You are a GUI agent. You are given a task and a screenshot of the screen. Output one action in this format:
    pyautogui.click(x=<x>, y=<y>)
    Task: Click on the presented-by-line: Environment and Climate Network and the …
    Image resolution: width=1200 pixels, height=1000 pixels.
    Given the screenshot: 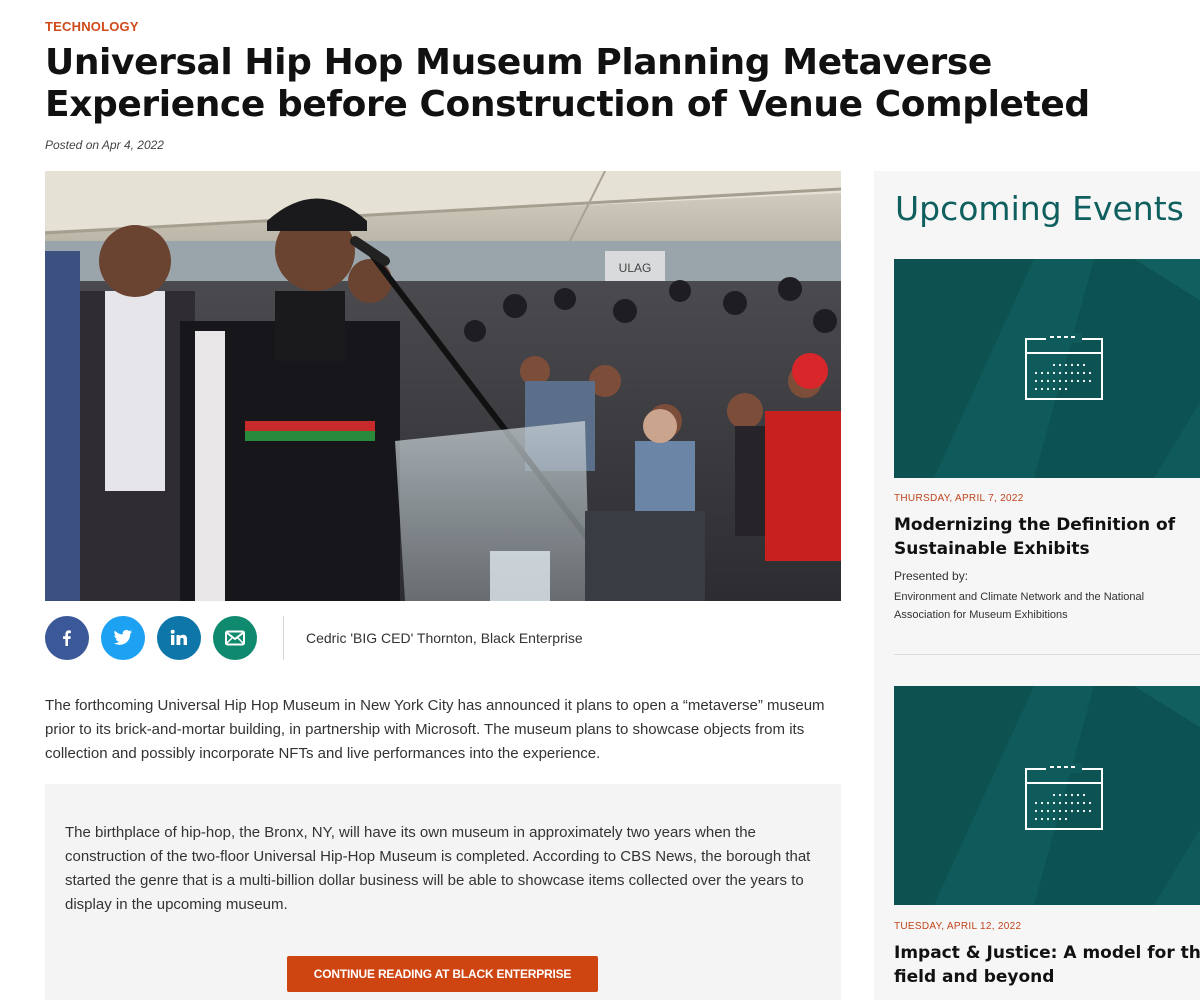 What is the action you would take?
    pyautogui.click(x=1019, y=597)
    